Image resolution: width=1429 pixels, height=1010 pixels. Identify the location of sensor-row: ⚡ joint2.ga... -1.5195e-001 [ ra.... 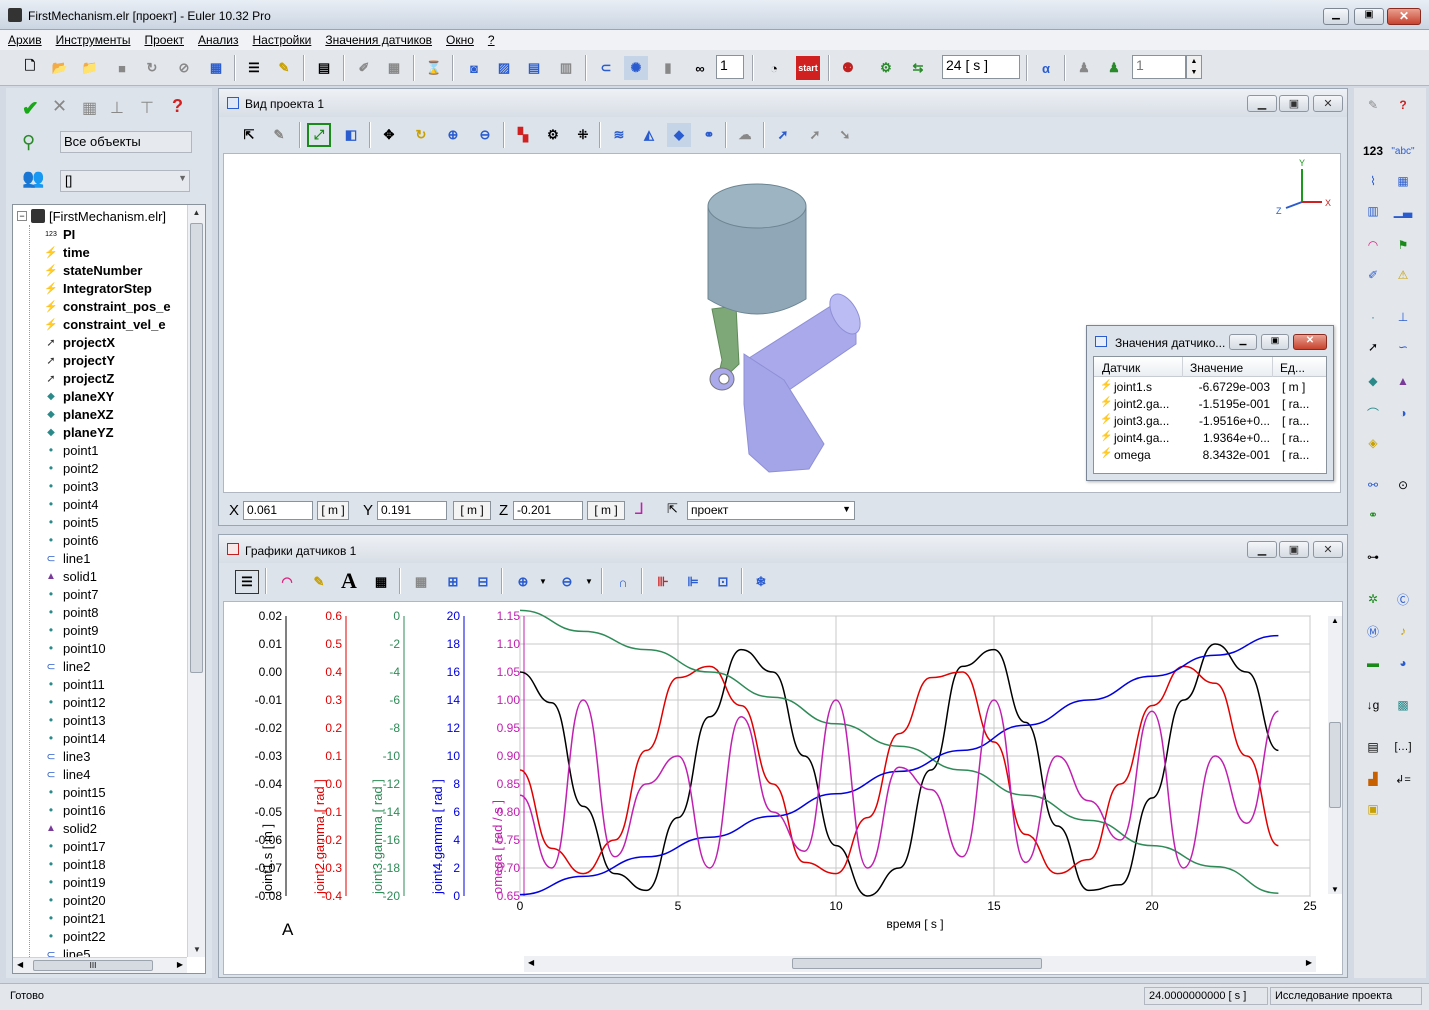
(1210, 404).